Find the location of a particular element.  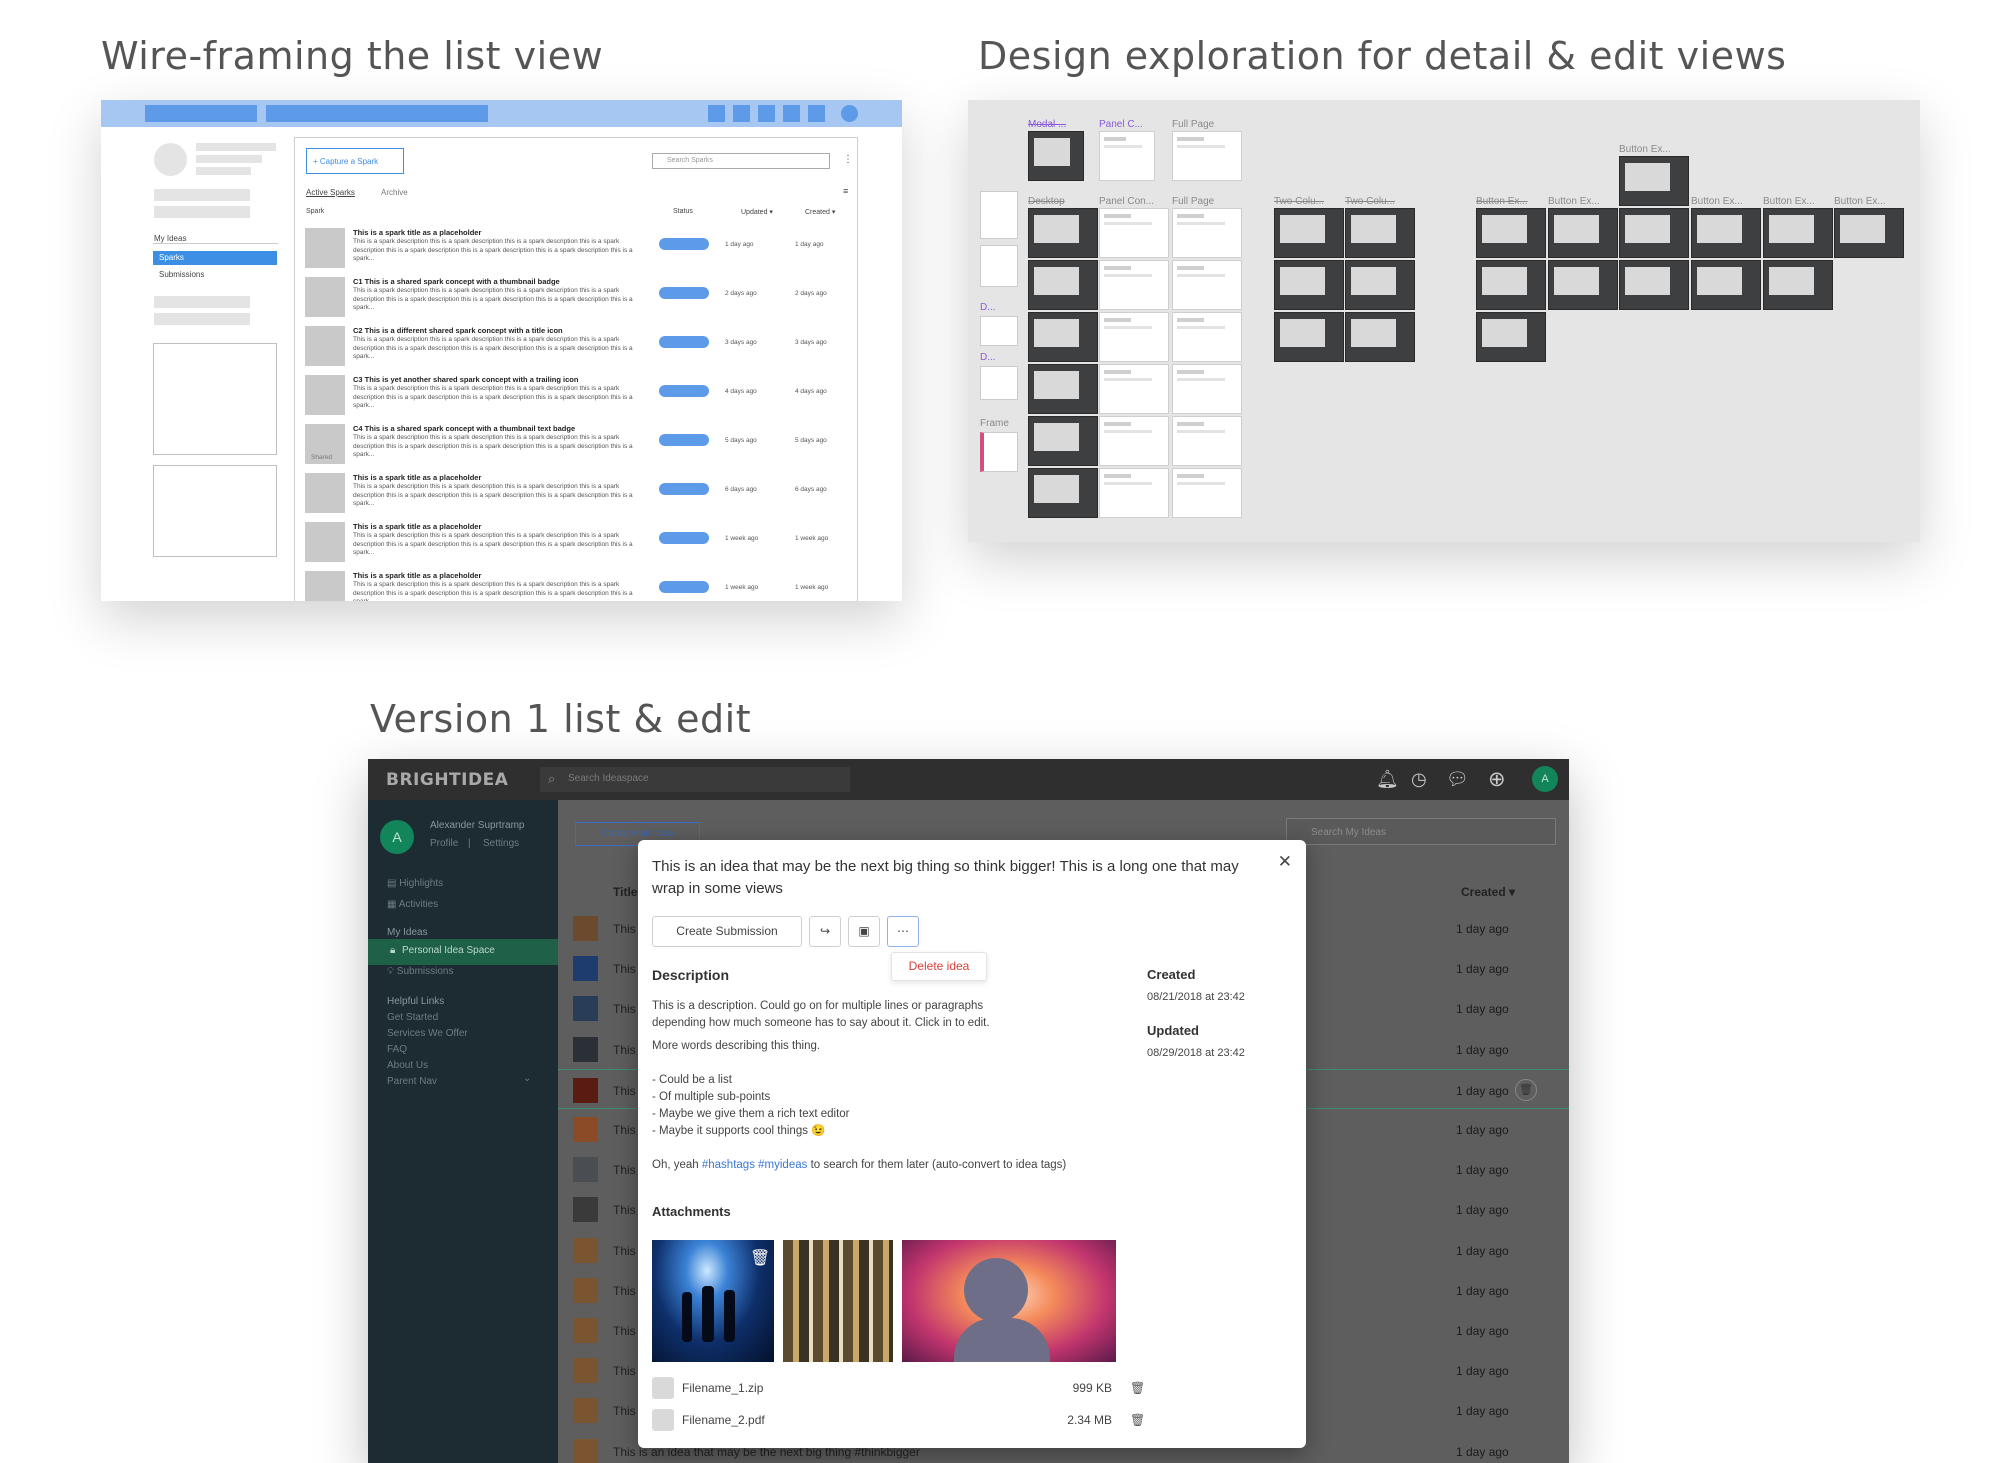

close-icon: ✕ is located at coordinates (1285, 862).